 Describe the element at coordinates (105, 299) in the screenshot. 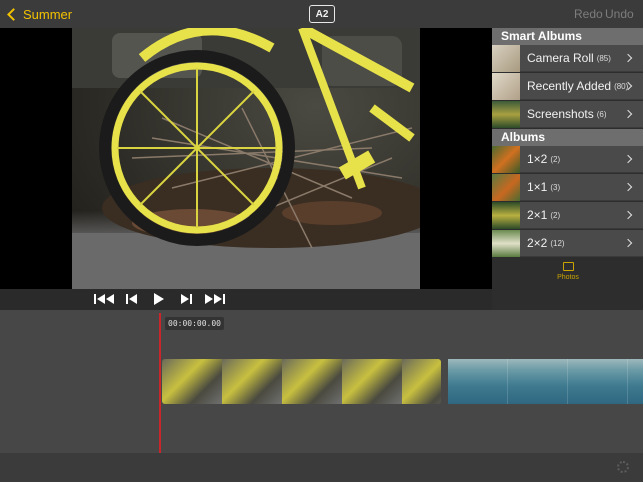

I see `skip-to-start-icon` at that location.